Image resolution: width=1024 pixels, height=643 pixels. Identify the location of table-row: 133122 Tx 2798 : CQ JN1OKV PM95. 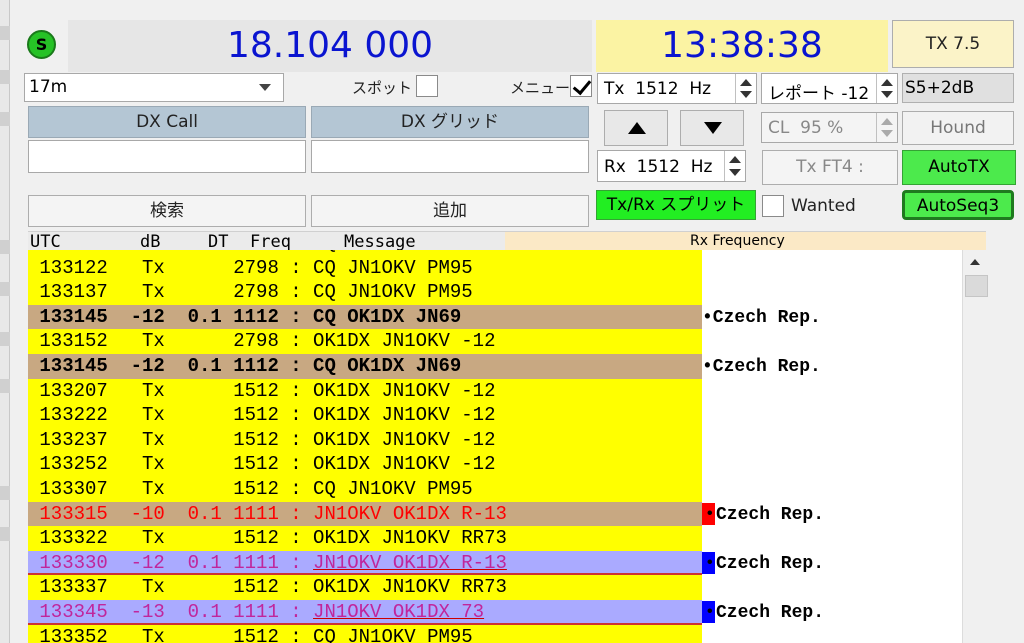
(365, 268).